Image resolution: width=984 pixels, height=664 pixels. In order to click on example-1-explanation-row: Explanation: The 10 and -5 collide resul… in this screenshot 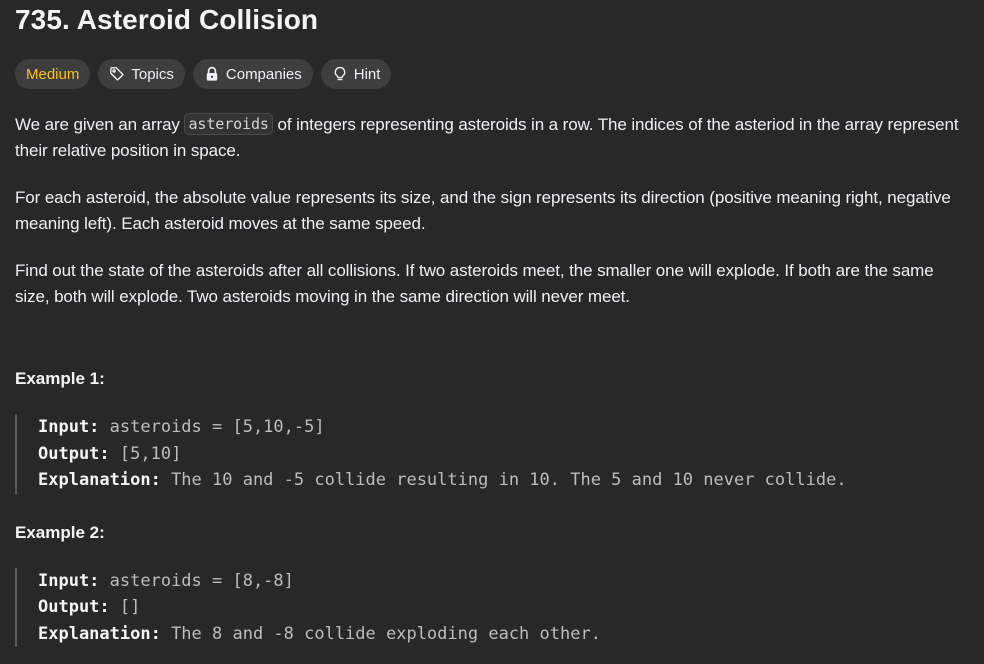, I will do `click(503, 480)`.